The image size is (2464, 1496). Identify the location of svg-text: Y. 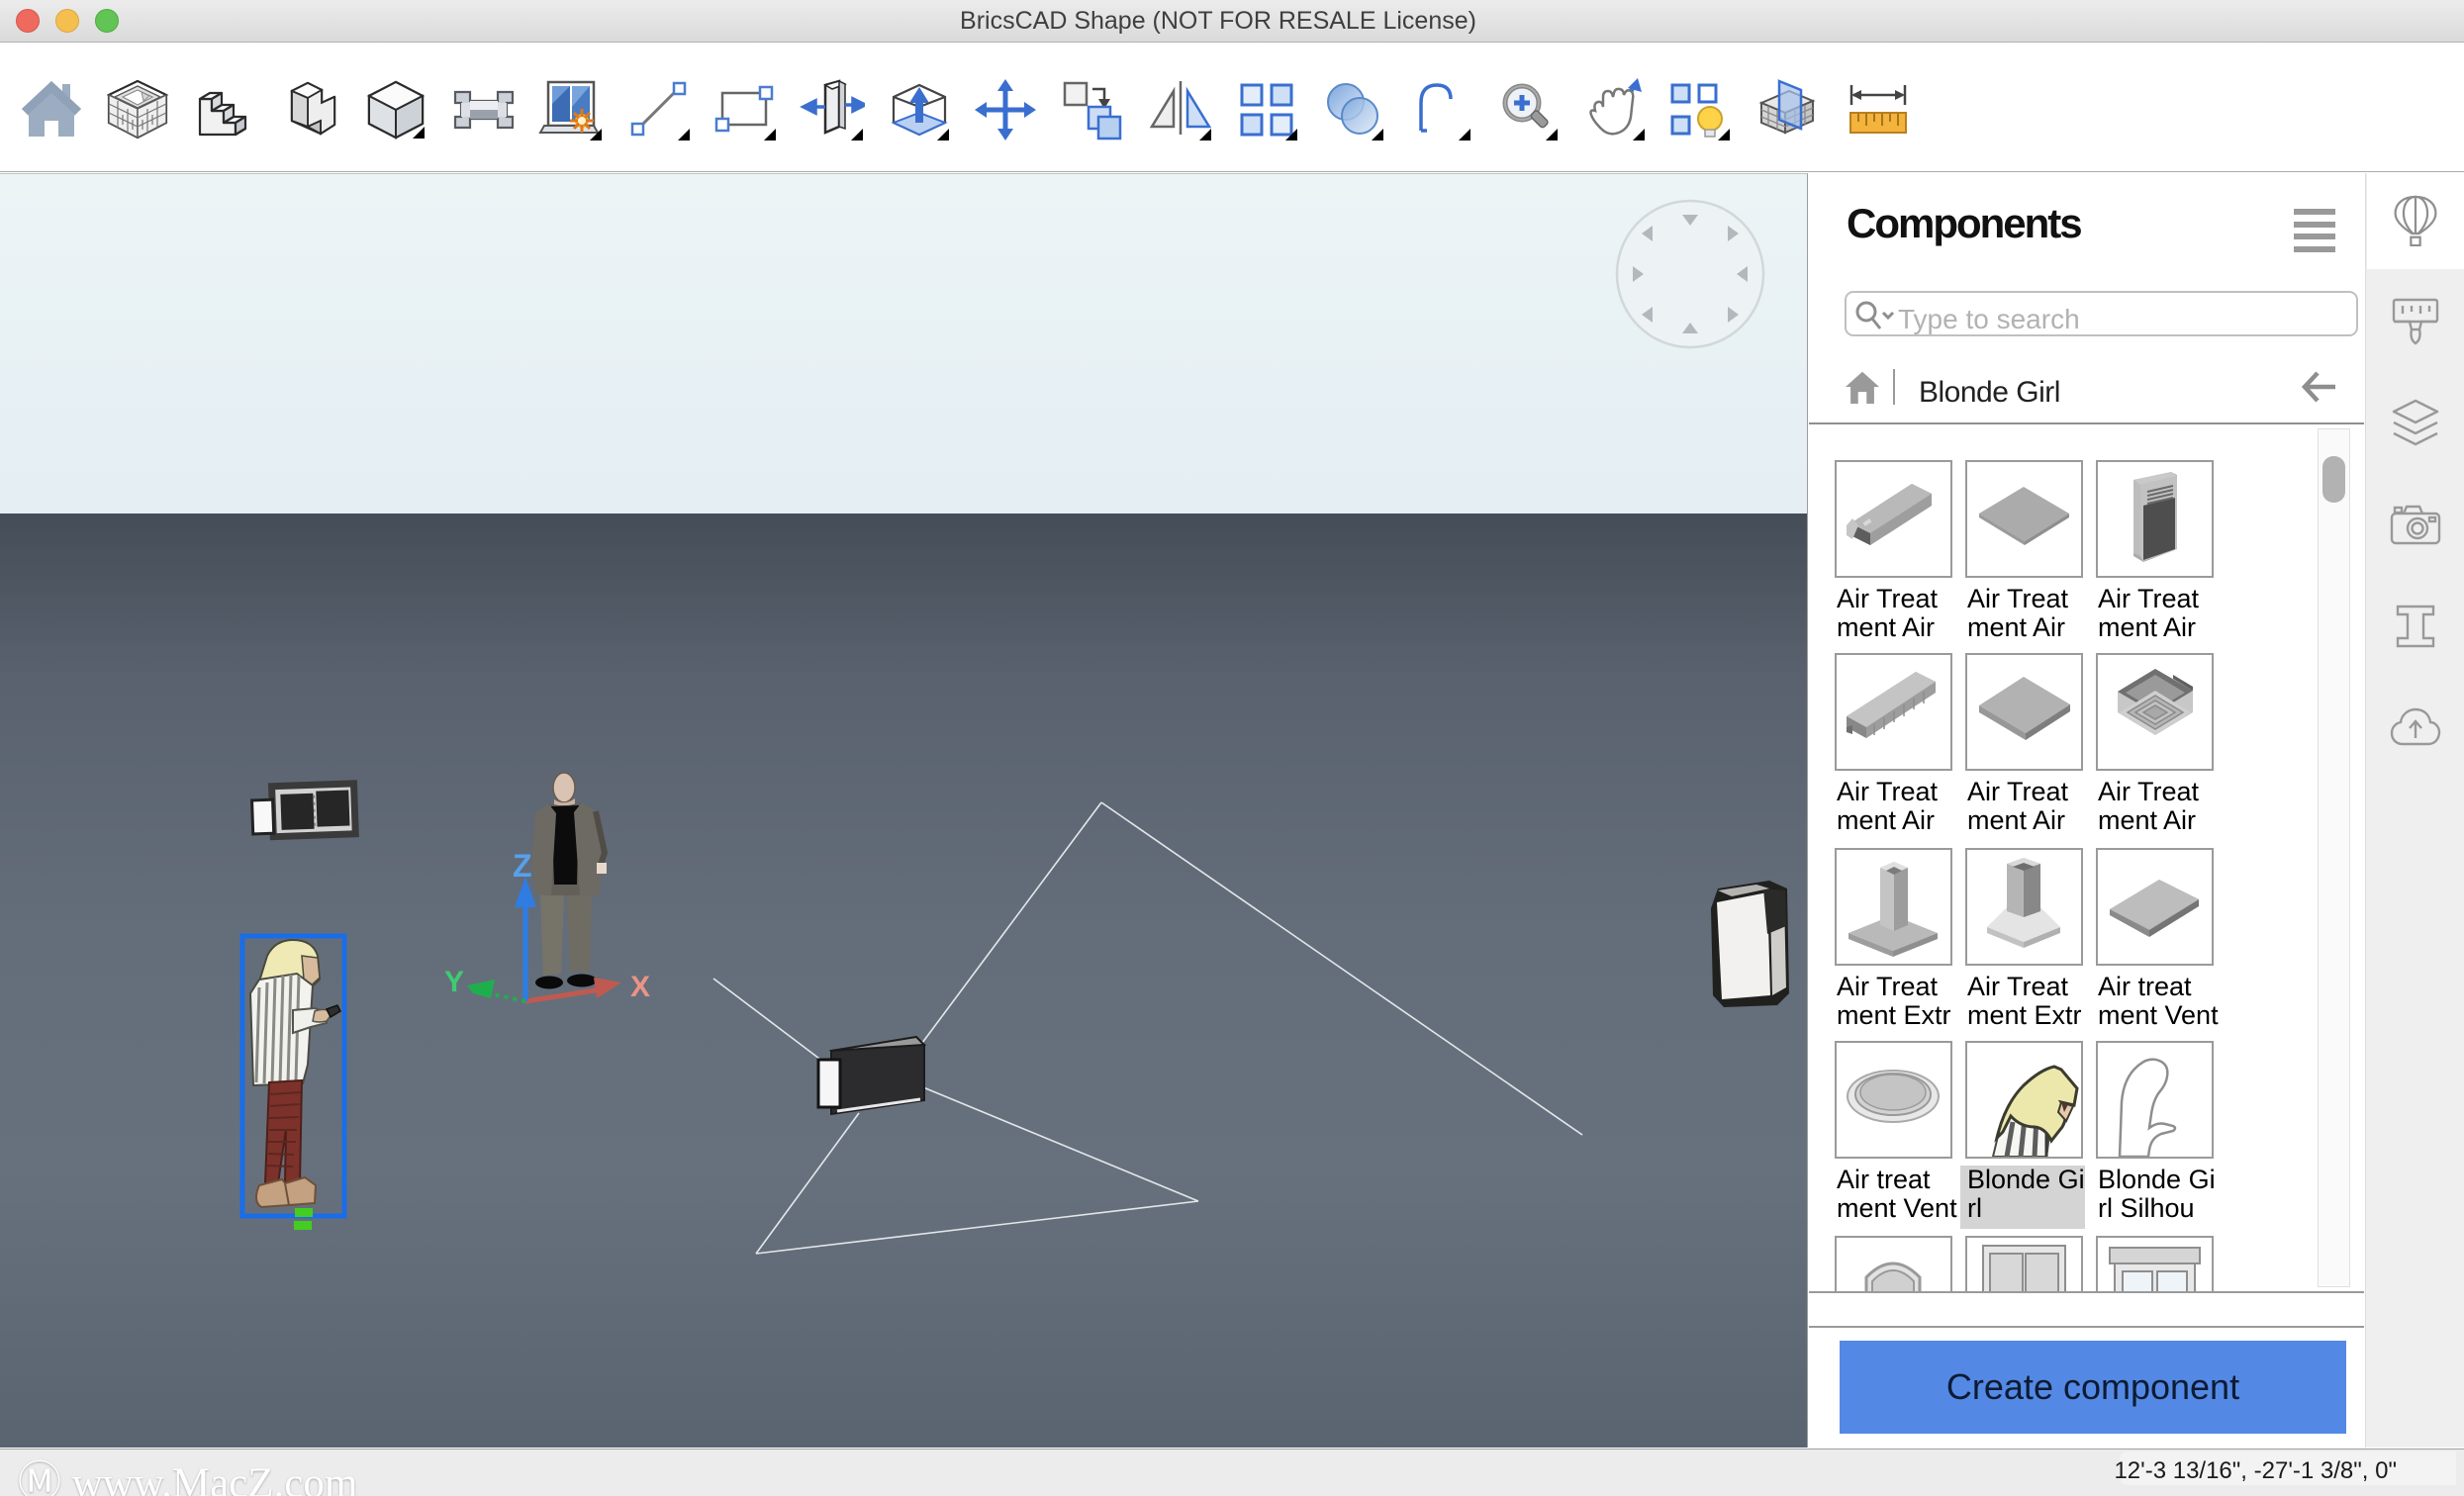
(454, 982).